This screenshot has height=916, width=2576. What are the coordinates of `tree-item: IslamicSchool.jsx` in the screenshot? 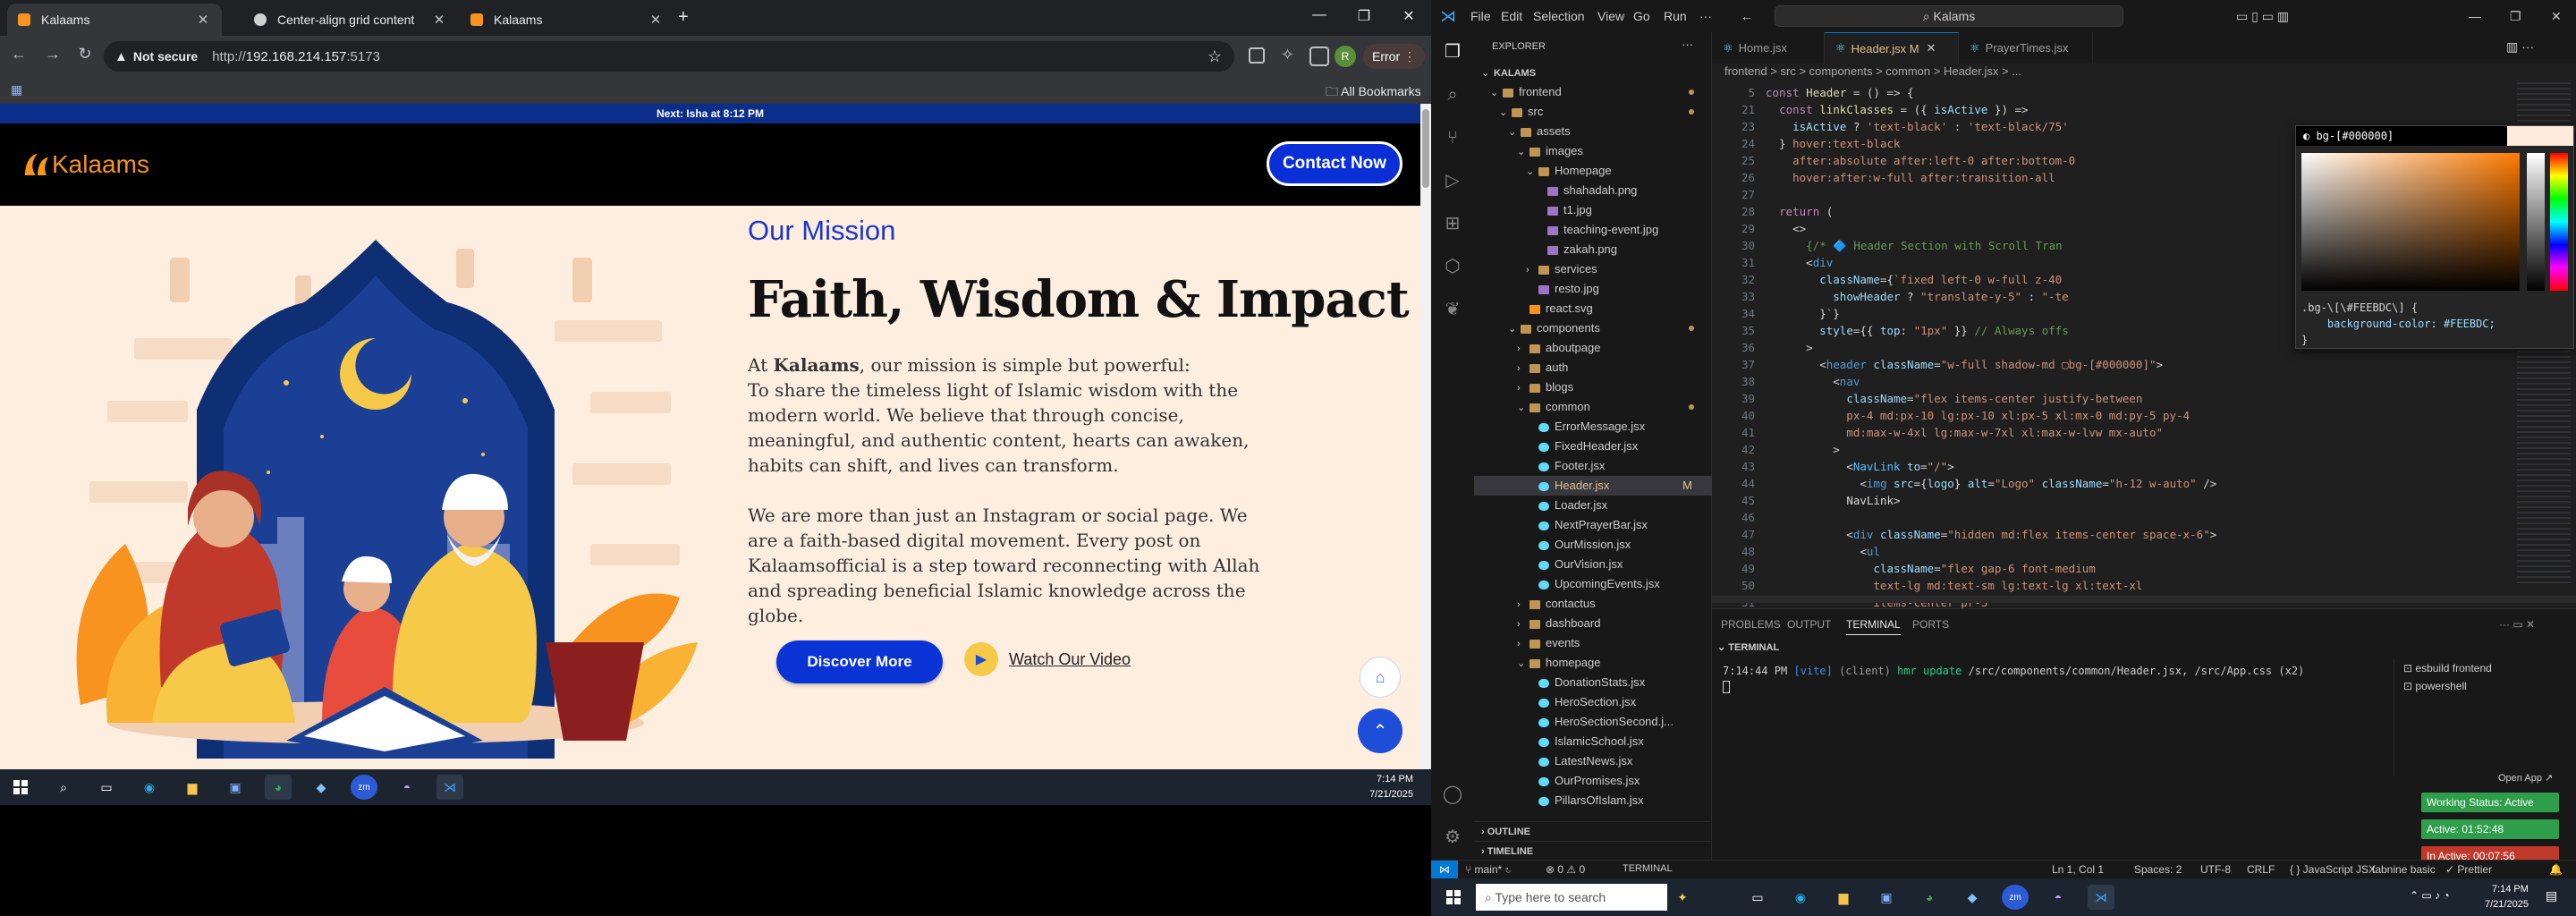 It's located at (1593, 741).